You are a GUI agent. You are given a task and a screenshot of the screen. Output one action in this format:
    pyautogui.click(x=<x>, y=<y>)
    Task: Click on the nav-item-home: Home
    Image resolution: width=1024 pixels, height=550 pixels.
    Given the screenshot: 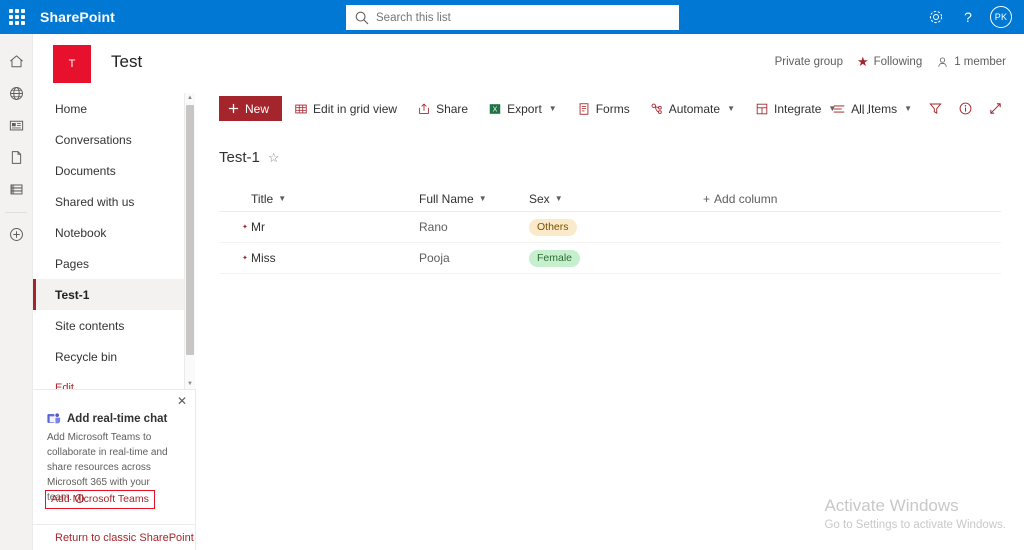 What is the action you would take?
    pyautogui.click(x=108, y=108)
    